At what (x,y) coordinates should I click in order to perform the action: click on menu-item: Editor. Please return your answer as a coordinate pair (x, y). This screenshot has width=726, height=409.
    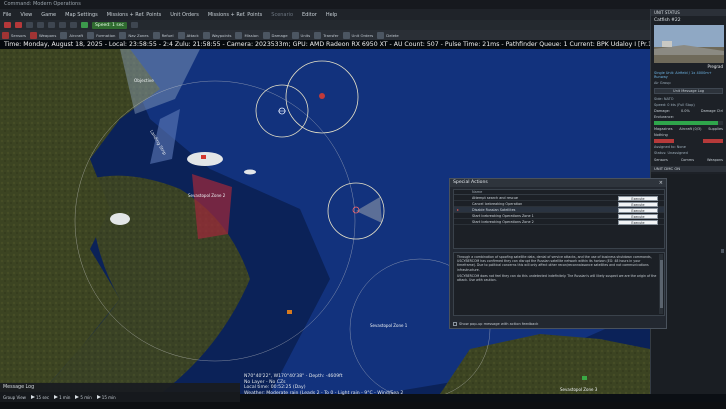
    Looking at the image, I should click on (309, 15).